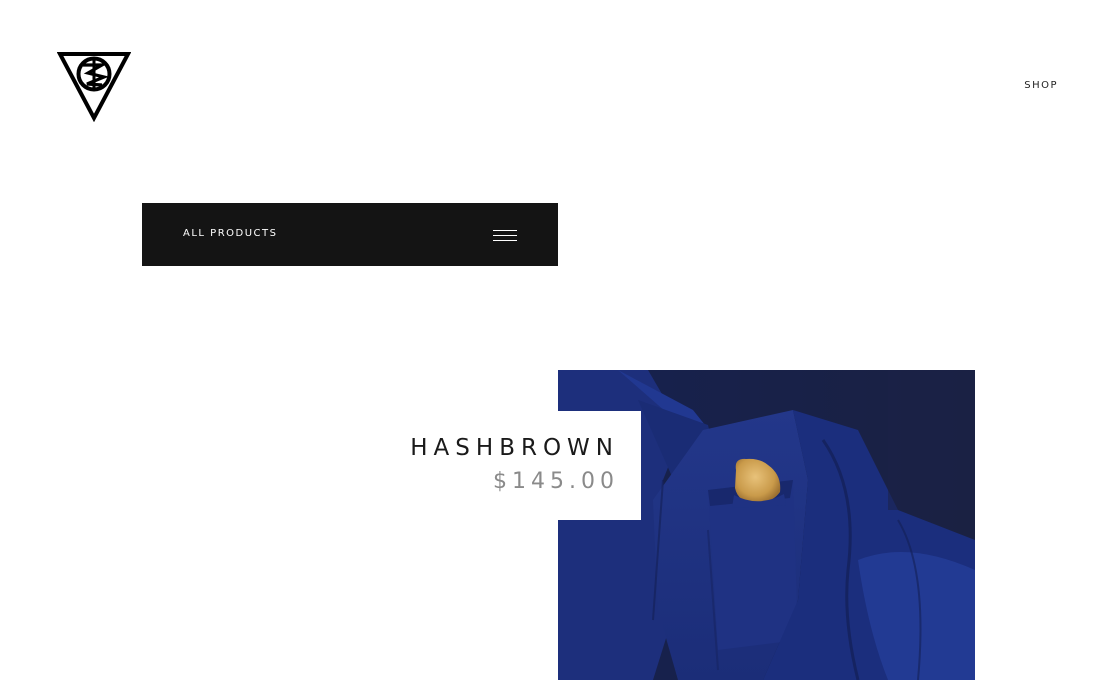 The image size is (1120, 680). Describe the element at coordinates (350, 234) in the screenshot. I see `all-products-filter-bar: ALL PRODUCTS` at that location.